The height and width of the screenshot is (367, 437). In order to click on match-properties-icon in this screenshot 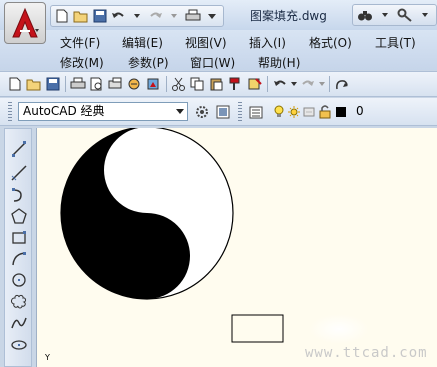, I will do `click(236, 84)`.